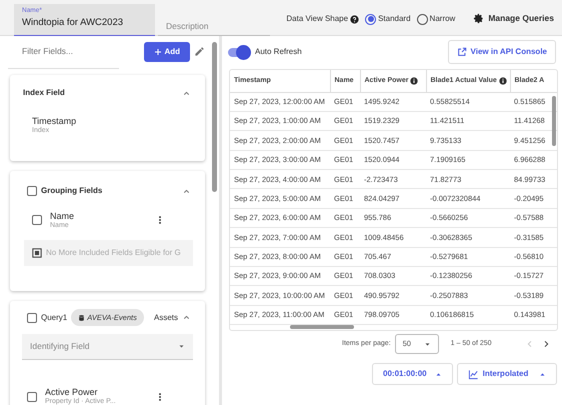 The height and width of the screenshot is (405, 562). I want to click on toggle-switch, so click(238, 52).